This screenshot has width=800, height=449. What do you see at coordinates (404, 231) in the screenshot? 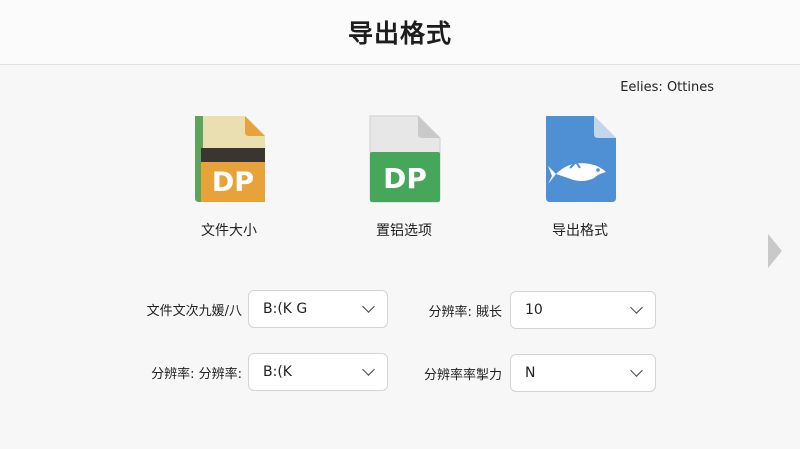
I see `format-option-caption: 置铝选项` at bounding box center [404, 231].